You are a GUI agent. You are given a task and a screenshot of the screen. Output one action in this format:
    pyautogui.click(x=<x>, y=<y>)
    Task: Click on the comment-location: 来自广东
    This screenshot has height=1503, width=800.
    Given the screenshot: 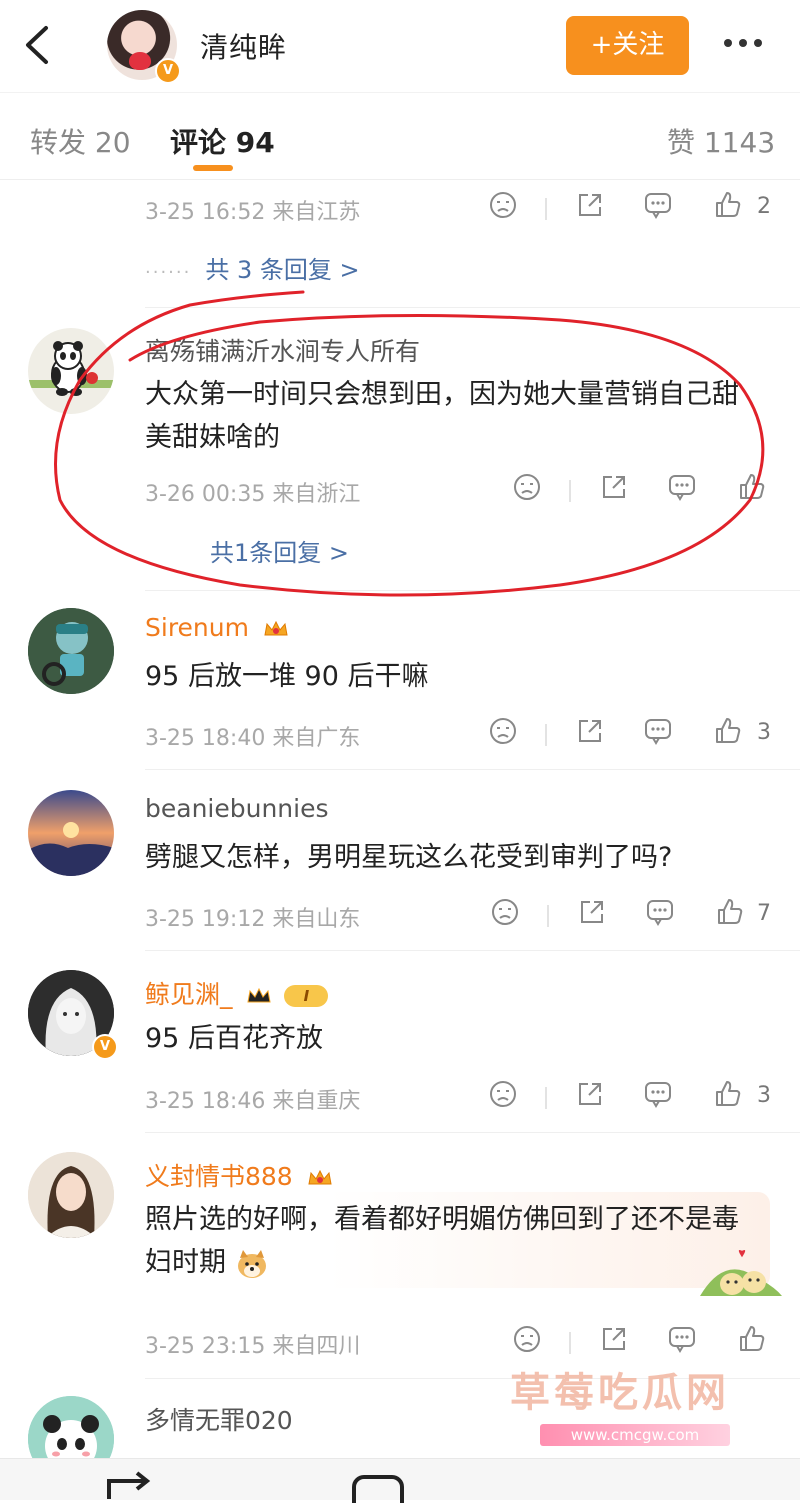 What is the action you would take?
    pyautogui.click(x=316, y=738)
    